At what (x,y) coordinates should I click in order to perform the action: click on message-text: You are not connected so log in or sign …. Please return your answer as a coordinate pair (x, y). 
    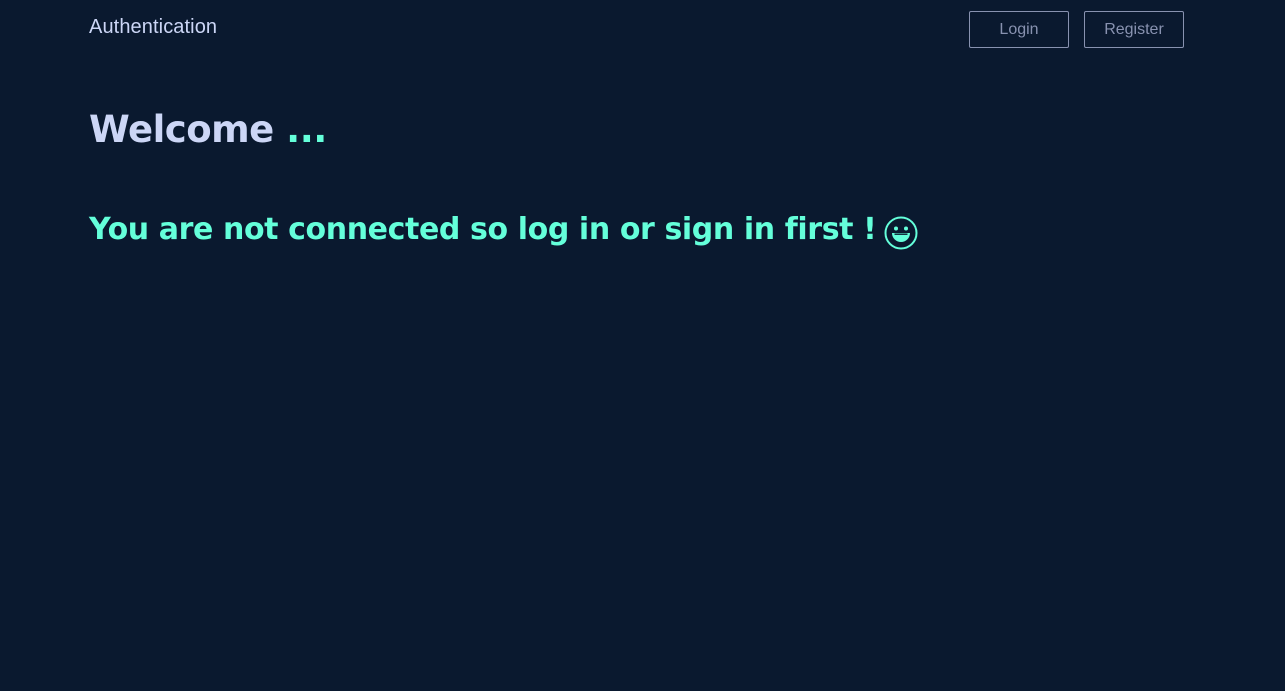
    Looking at the image, I should click on (483, 229).